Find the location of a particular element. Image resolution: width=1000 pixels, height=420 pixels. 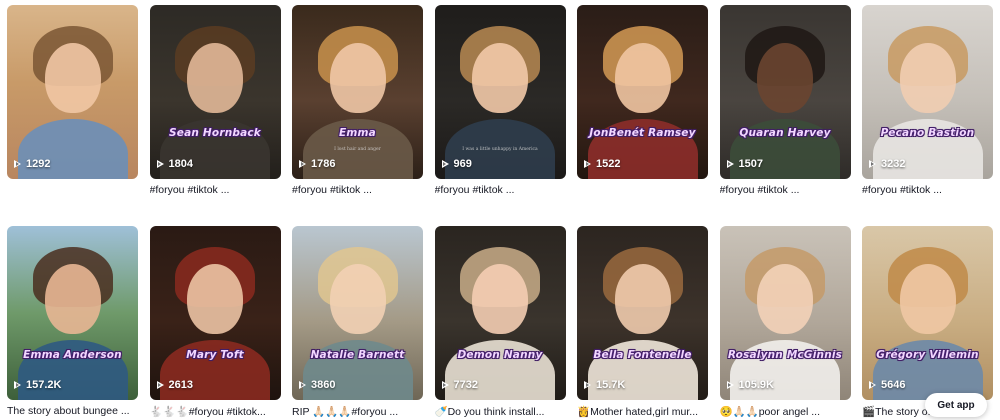

video-thumbnail: Emma Anderson 157.2K is located at coordinates (72, 313).